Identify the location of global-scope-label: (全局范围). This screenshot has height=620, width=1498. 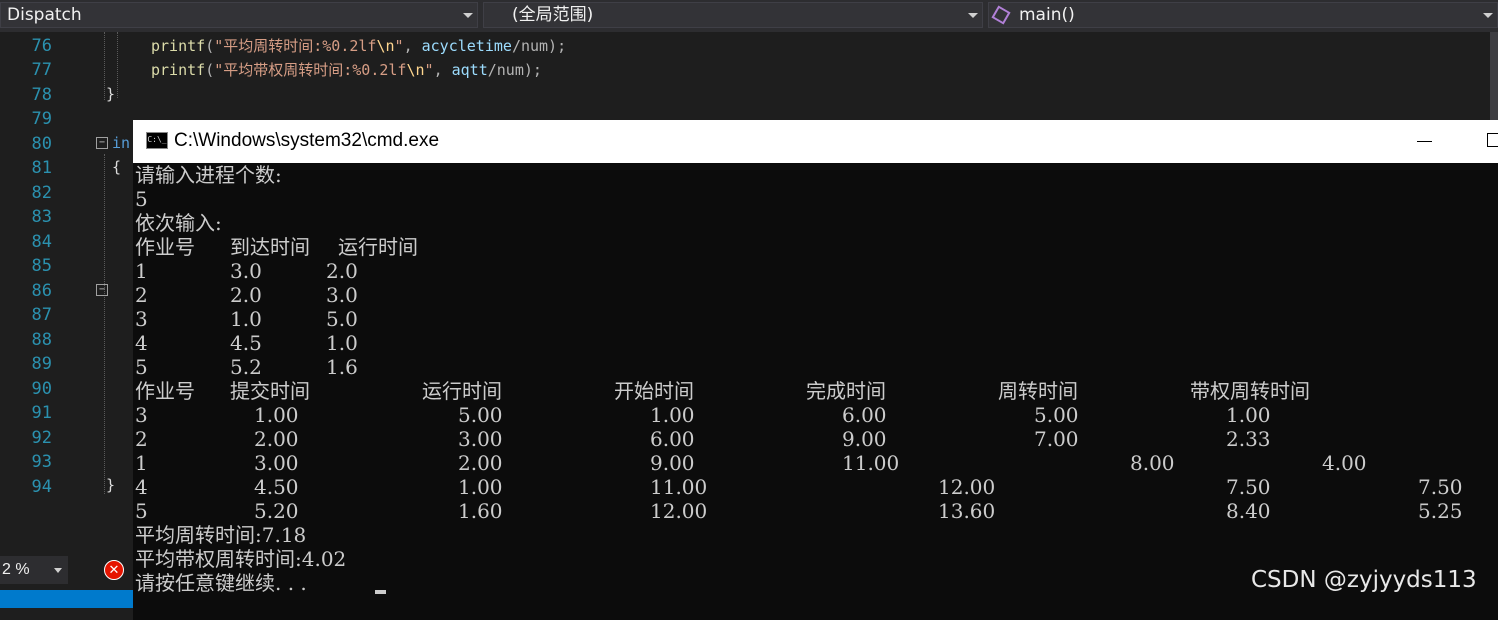
(553, 15).